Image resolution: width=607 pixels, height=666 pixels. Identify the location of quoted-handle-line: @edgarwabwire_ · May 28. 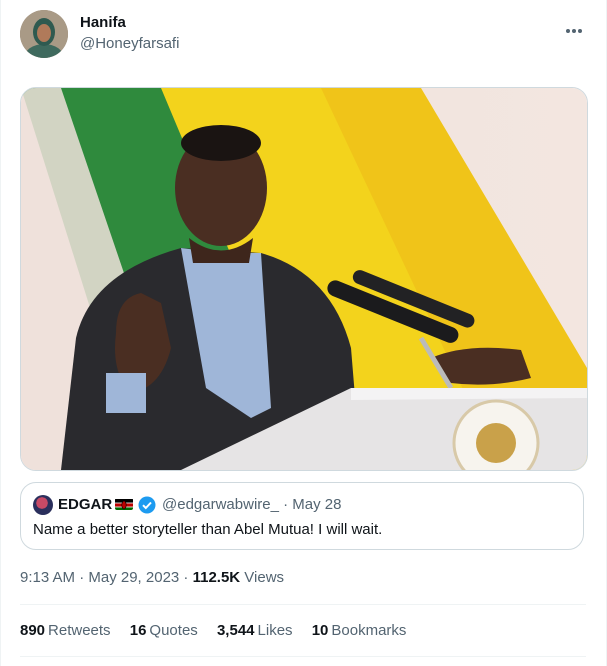
(251, 504).